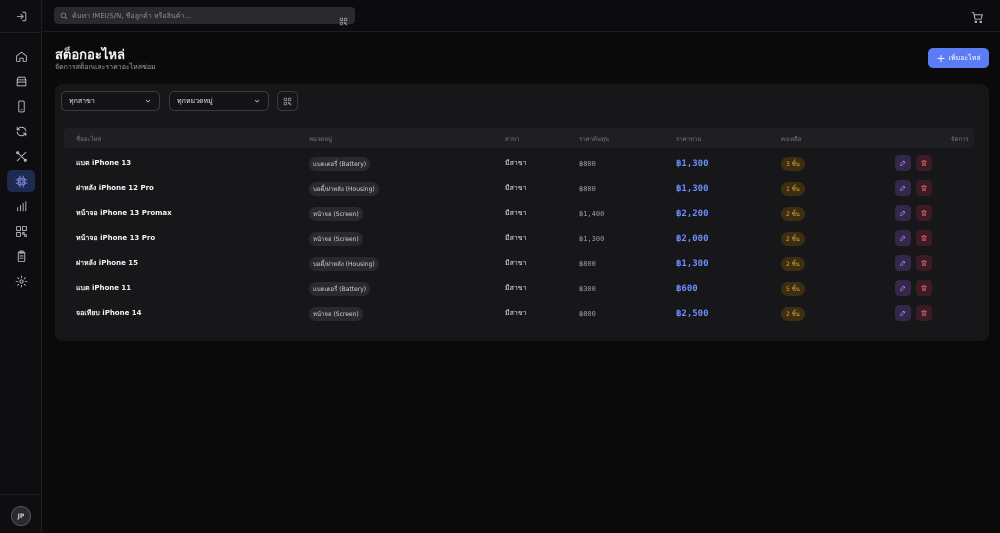 This screenshot has width=1000, height=533. Describe the element at coordinates (791, 139) in the screenshot. I see `header-stock: คงเหลือ` at that location.